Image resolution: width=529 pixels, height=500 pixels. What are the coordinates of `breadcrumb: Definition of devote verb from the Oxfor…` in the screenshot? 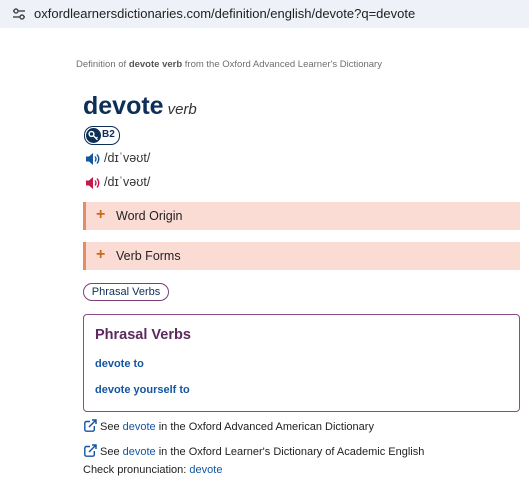 It's located at (229, 64).